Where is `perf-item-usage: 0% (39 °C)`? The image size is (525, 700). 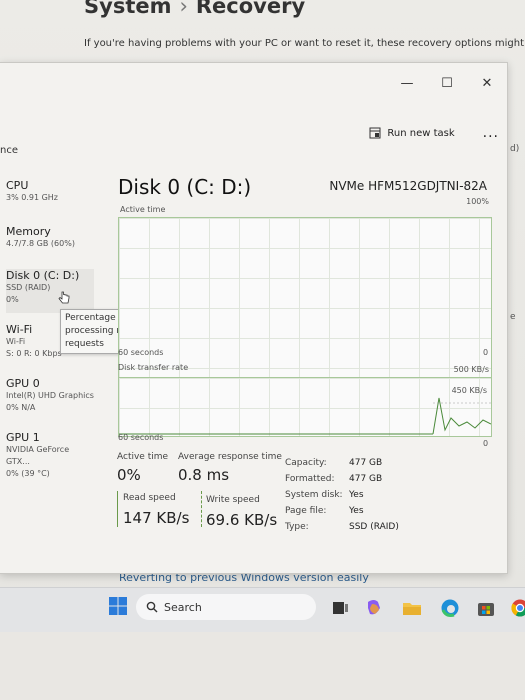 perf-item-usage: 0% (39 °C) is located at coordinates (28, 473).